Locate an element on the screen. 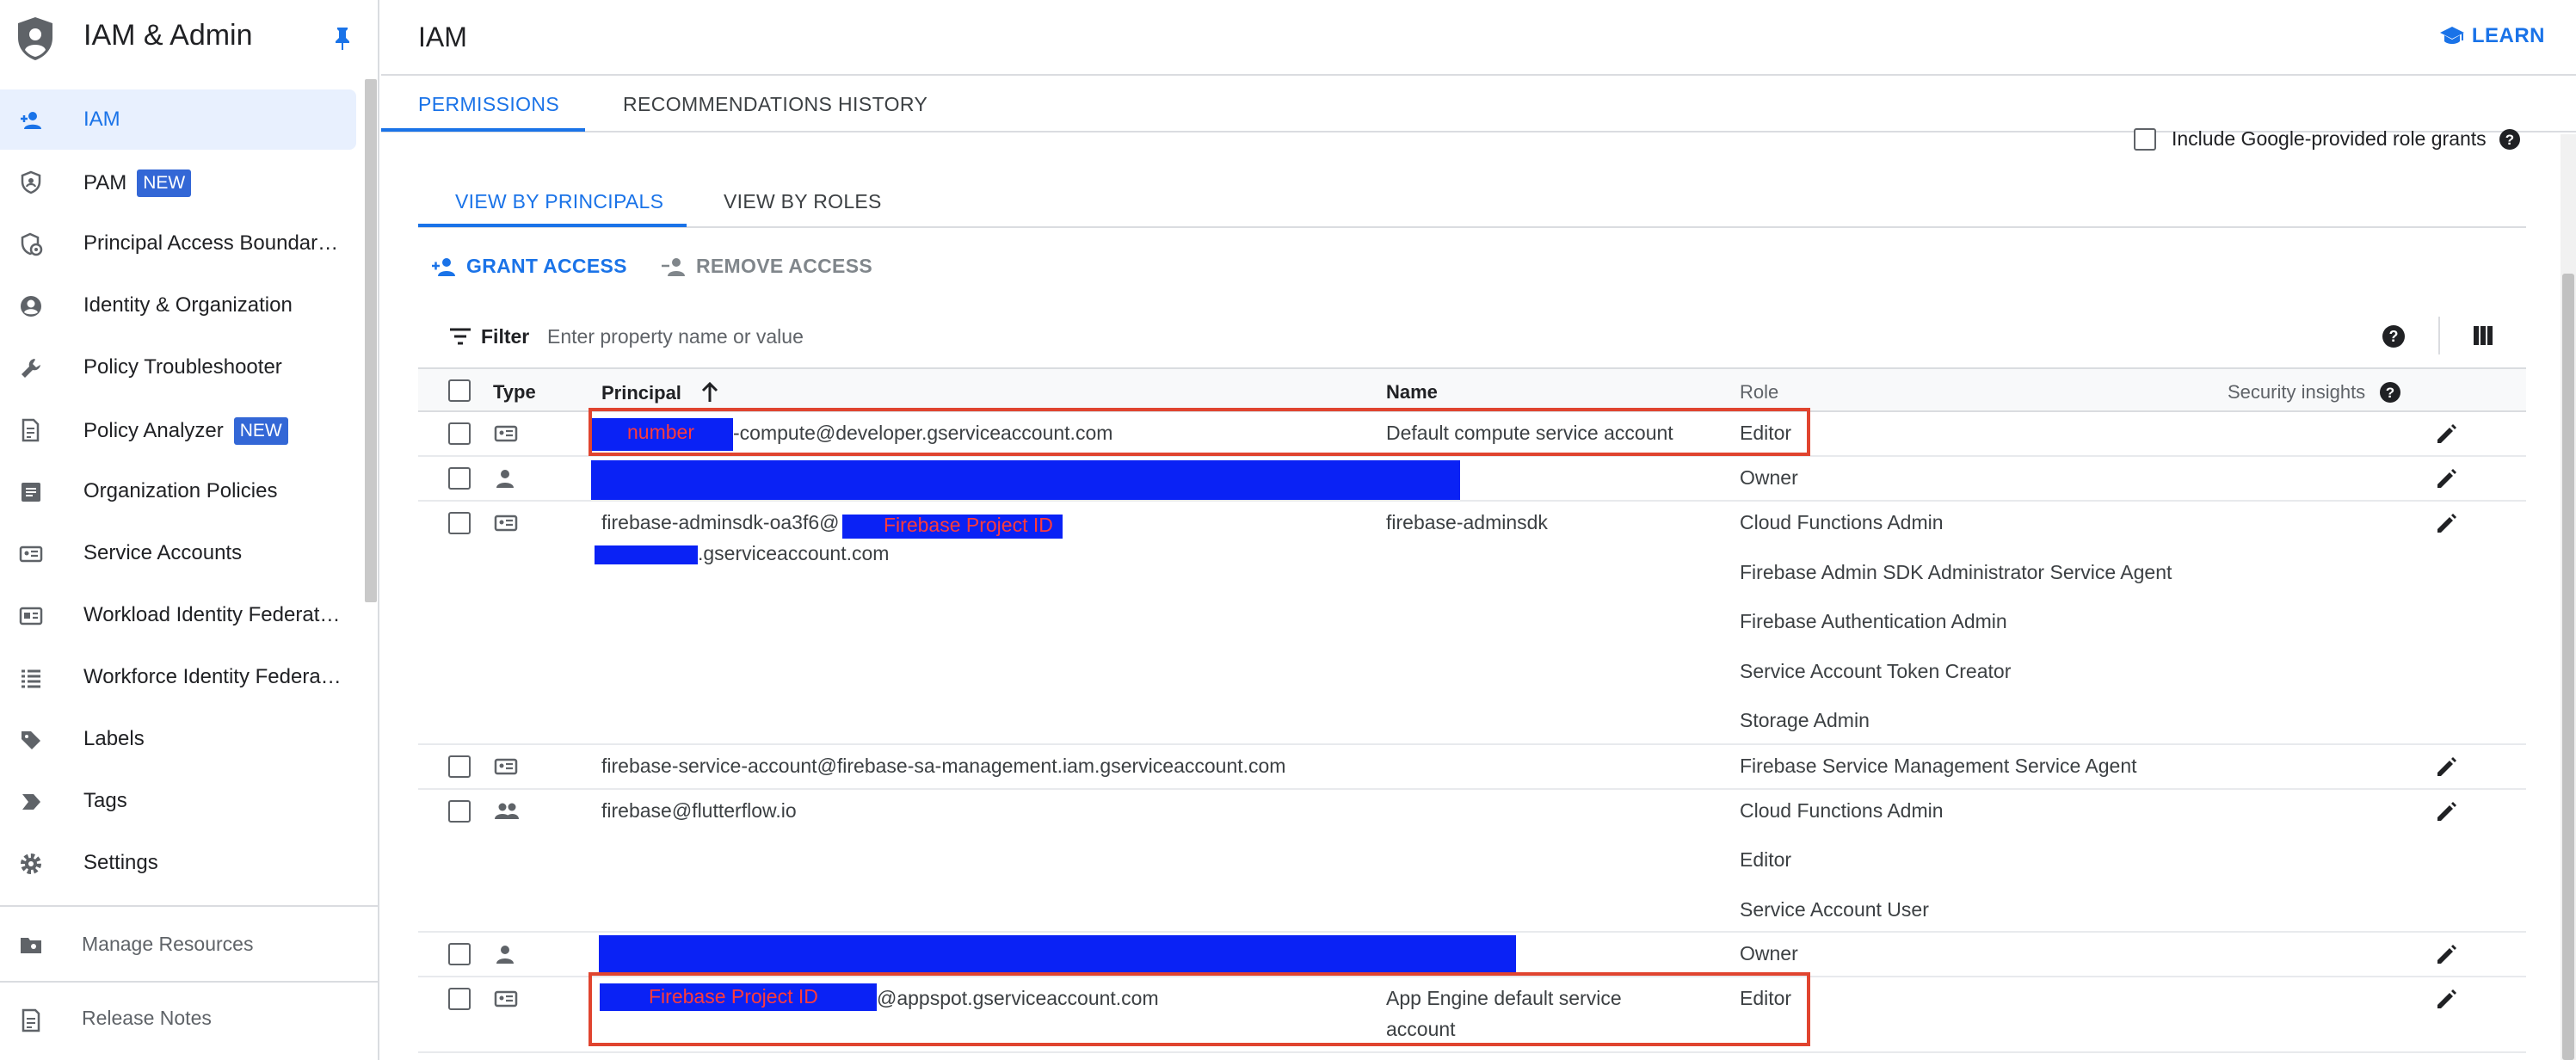 The height and width of the screenshot is (1060, 2576). sidebar-item-label: PAM NEW is located at coordinates (137, 183).